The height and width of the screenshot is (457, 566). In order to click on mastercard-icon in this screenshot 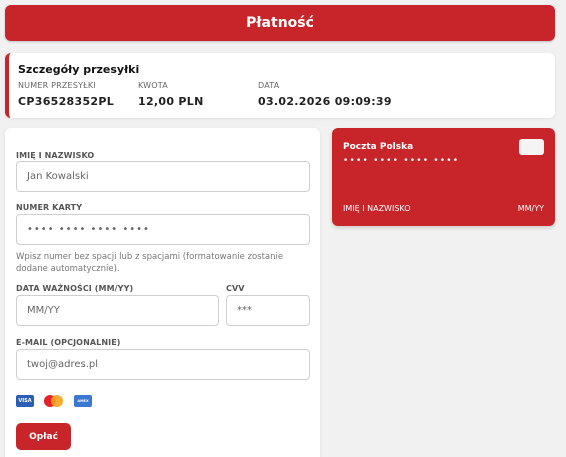, I will do `click(54, 401)`.